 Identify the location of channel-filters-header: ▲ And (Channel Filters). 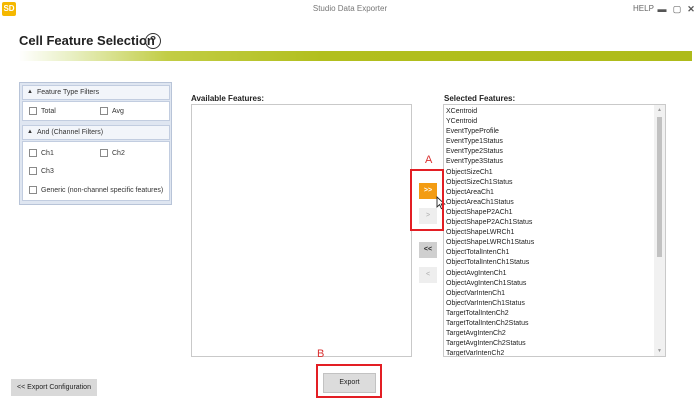
(96, 132).